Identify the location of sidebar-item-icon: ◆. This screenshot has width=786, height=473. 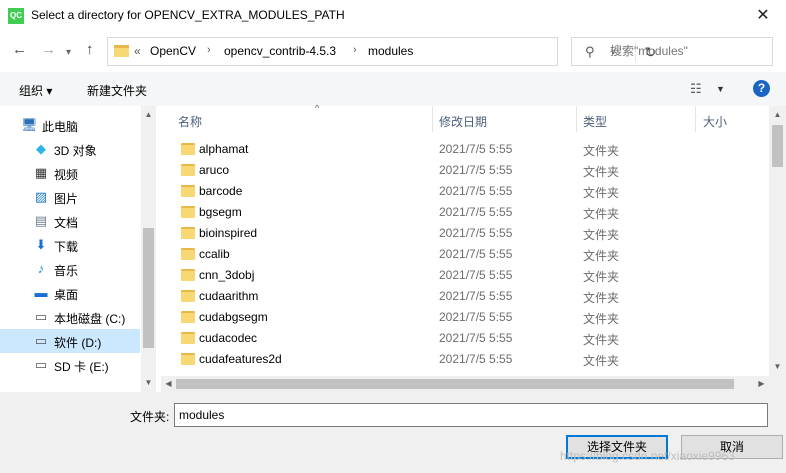
(41, 148).